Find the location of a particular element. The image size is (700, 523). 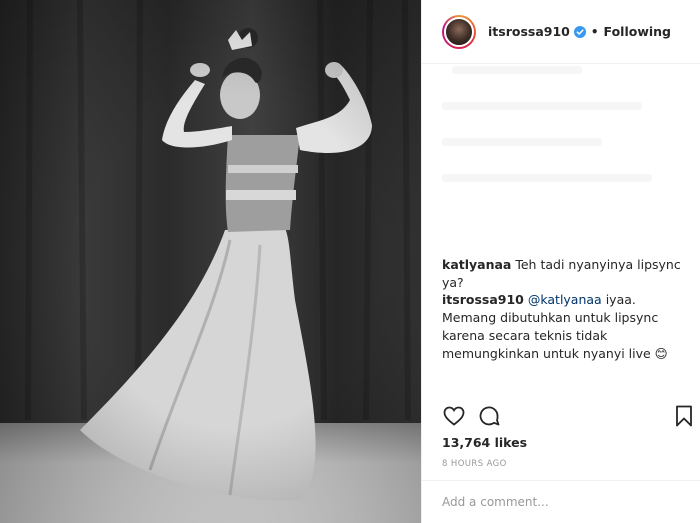

avatar is located at coordinates (459, 31).